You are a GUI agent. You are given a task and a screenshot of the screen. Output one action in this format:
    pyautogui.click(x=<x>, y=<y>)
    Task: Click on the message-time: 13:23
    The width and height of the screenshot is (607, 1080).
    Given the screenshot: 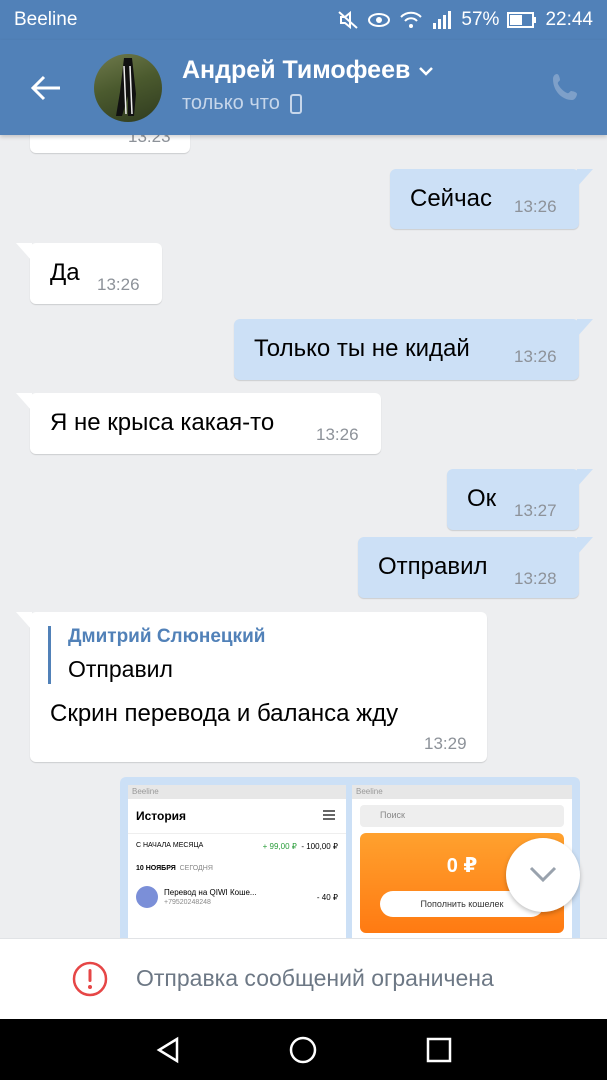 What is the action you would take?
    pyautogui.click(x=149, y=140)
    